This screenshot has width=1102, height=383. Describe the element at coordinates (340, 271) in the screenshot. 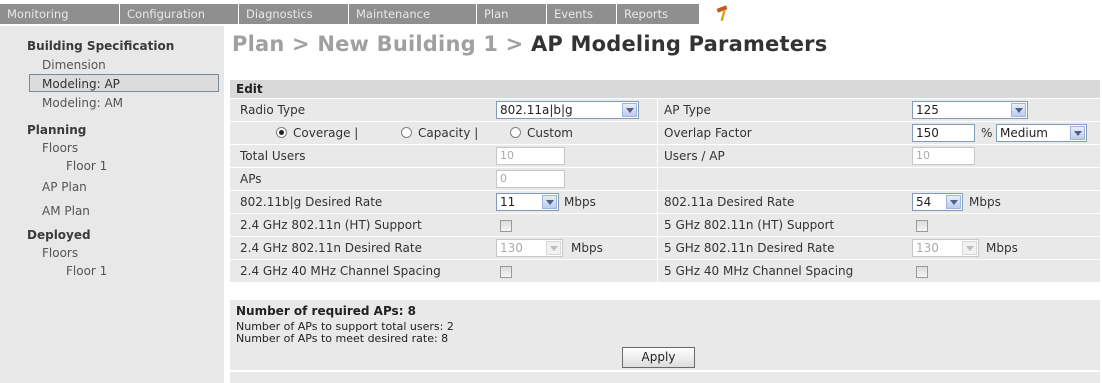

I see `ch24-spacing-label: 2.4 GHz 40 MHz Channel Spacing` at that location.